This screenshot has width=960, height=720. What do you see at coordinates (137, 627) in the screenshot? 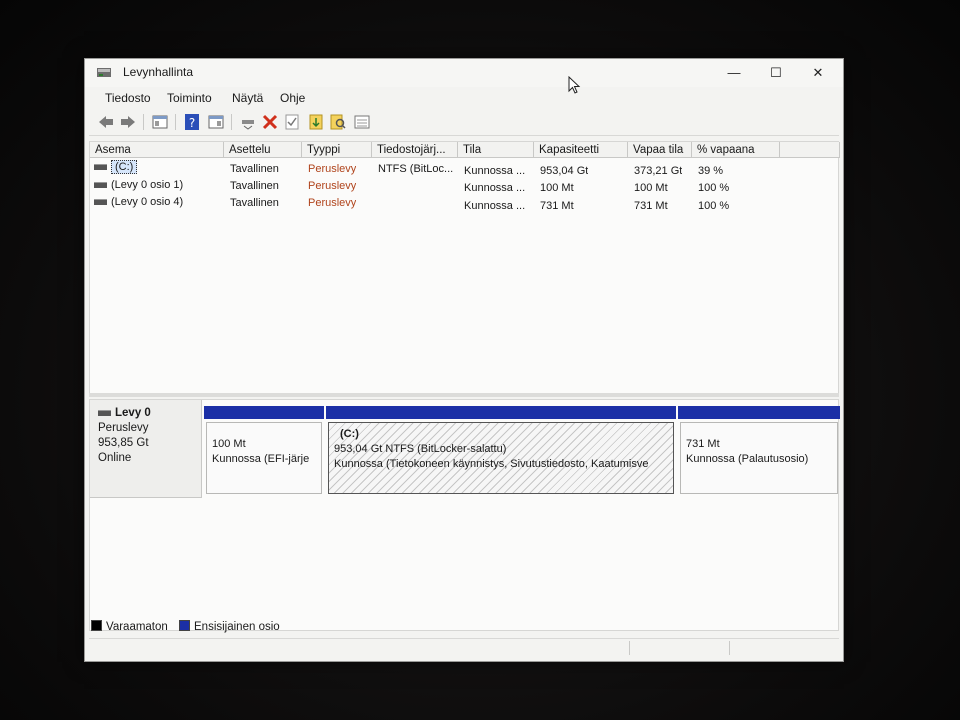
I see `legend-label: Varaamaton` at bounding box center [137, 627].